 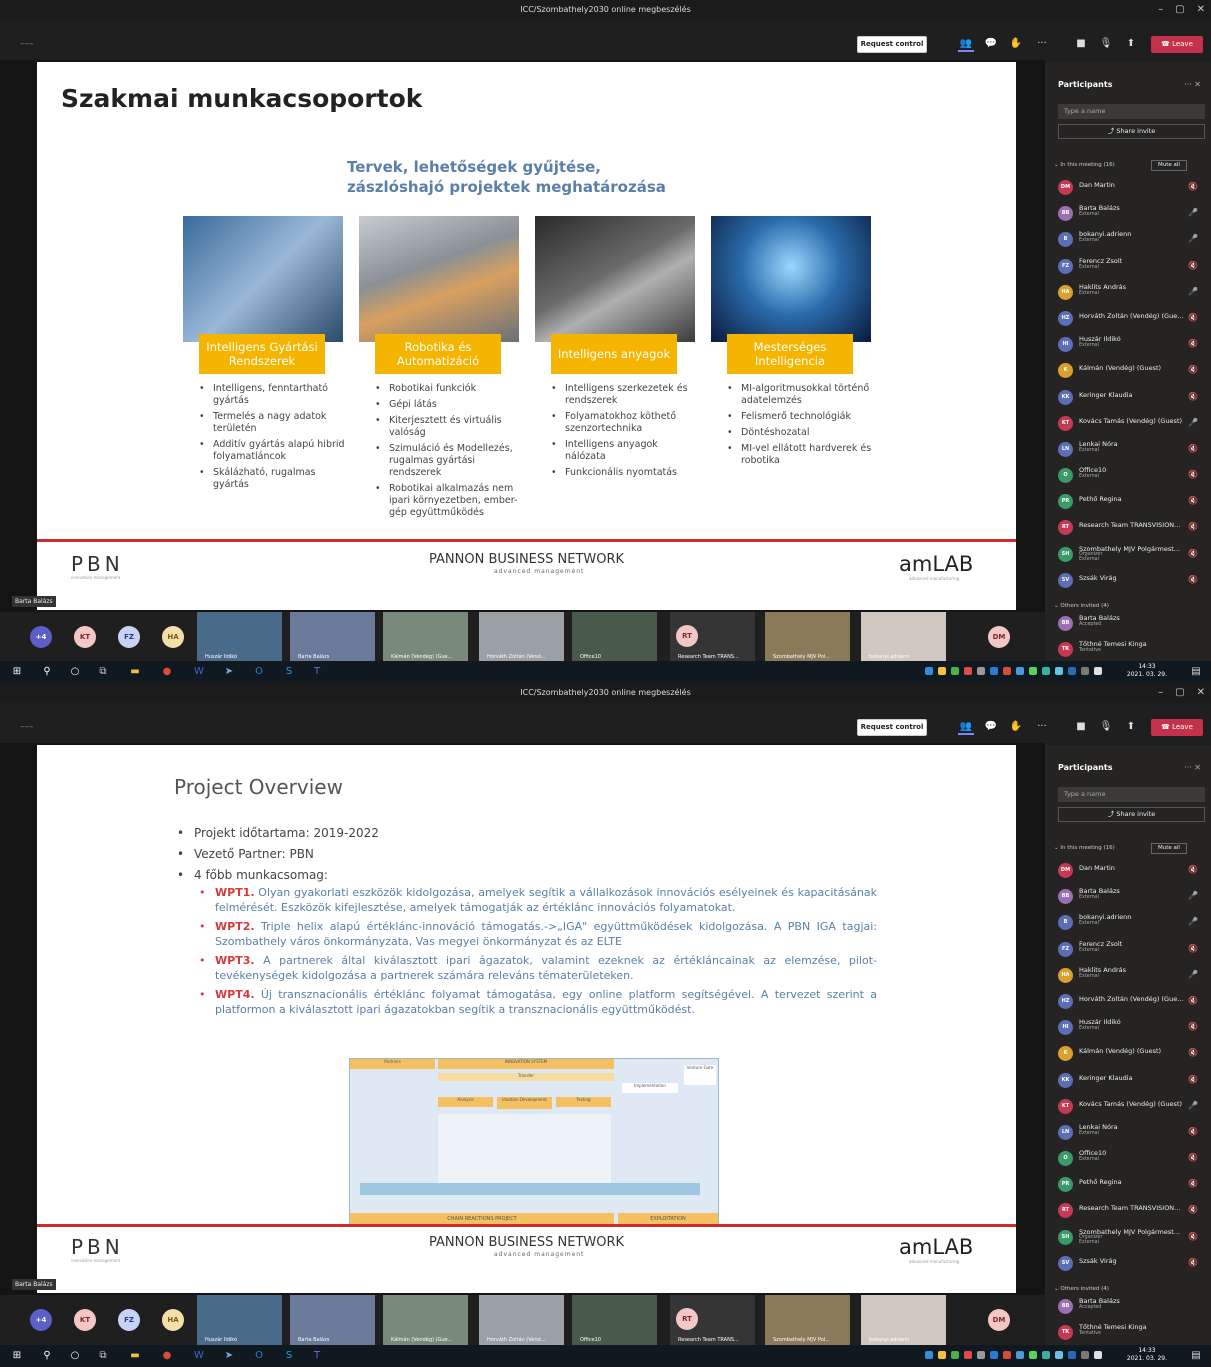 I want to click on participant-row: KK Keringer Klaudia 🔇, so click(x=1128, y=1081).